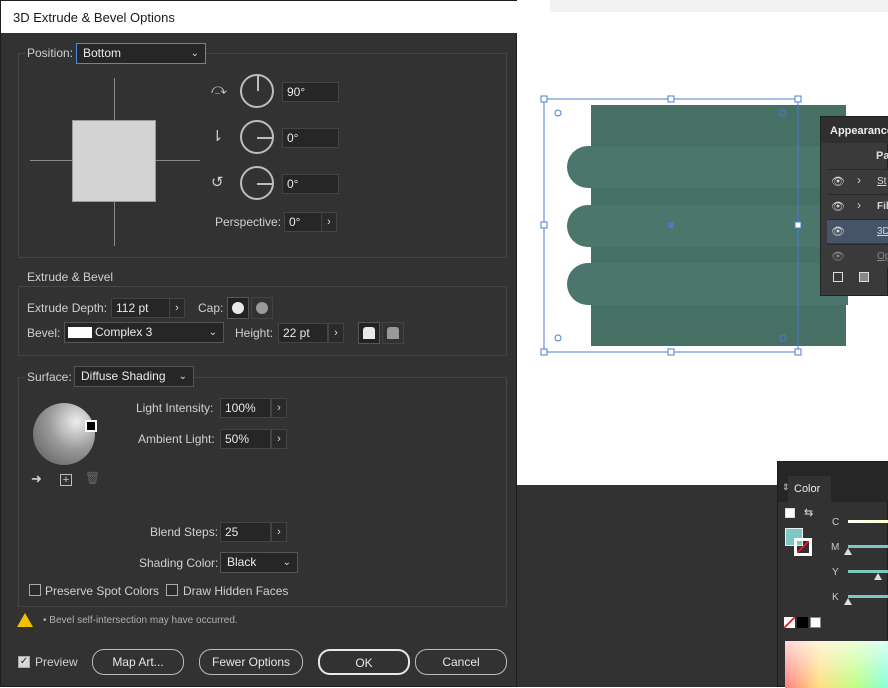 This screenshot has height=688, width=888. Describe the element at coordinates (242, 562) in the screenshot. I see `shading-color-value: Black` at that location.